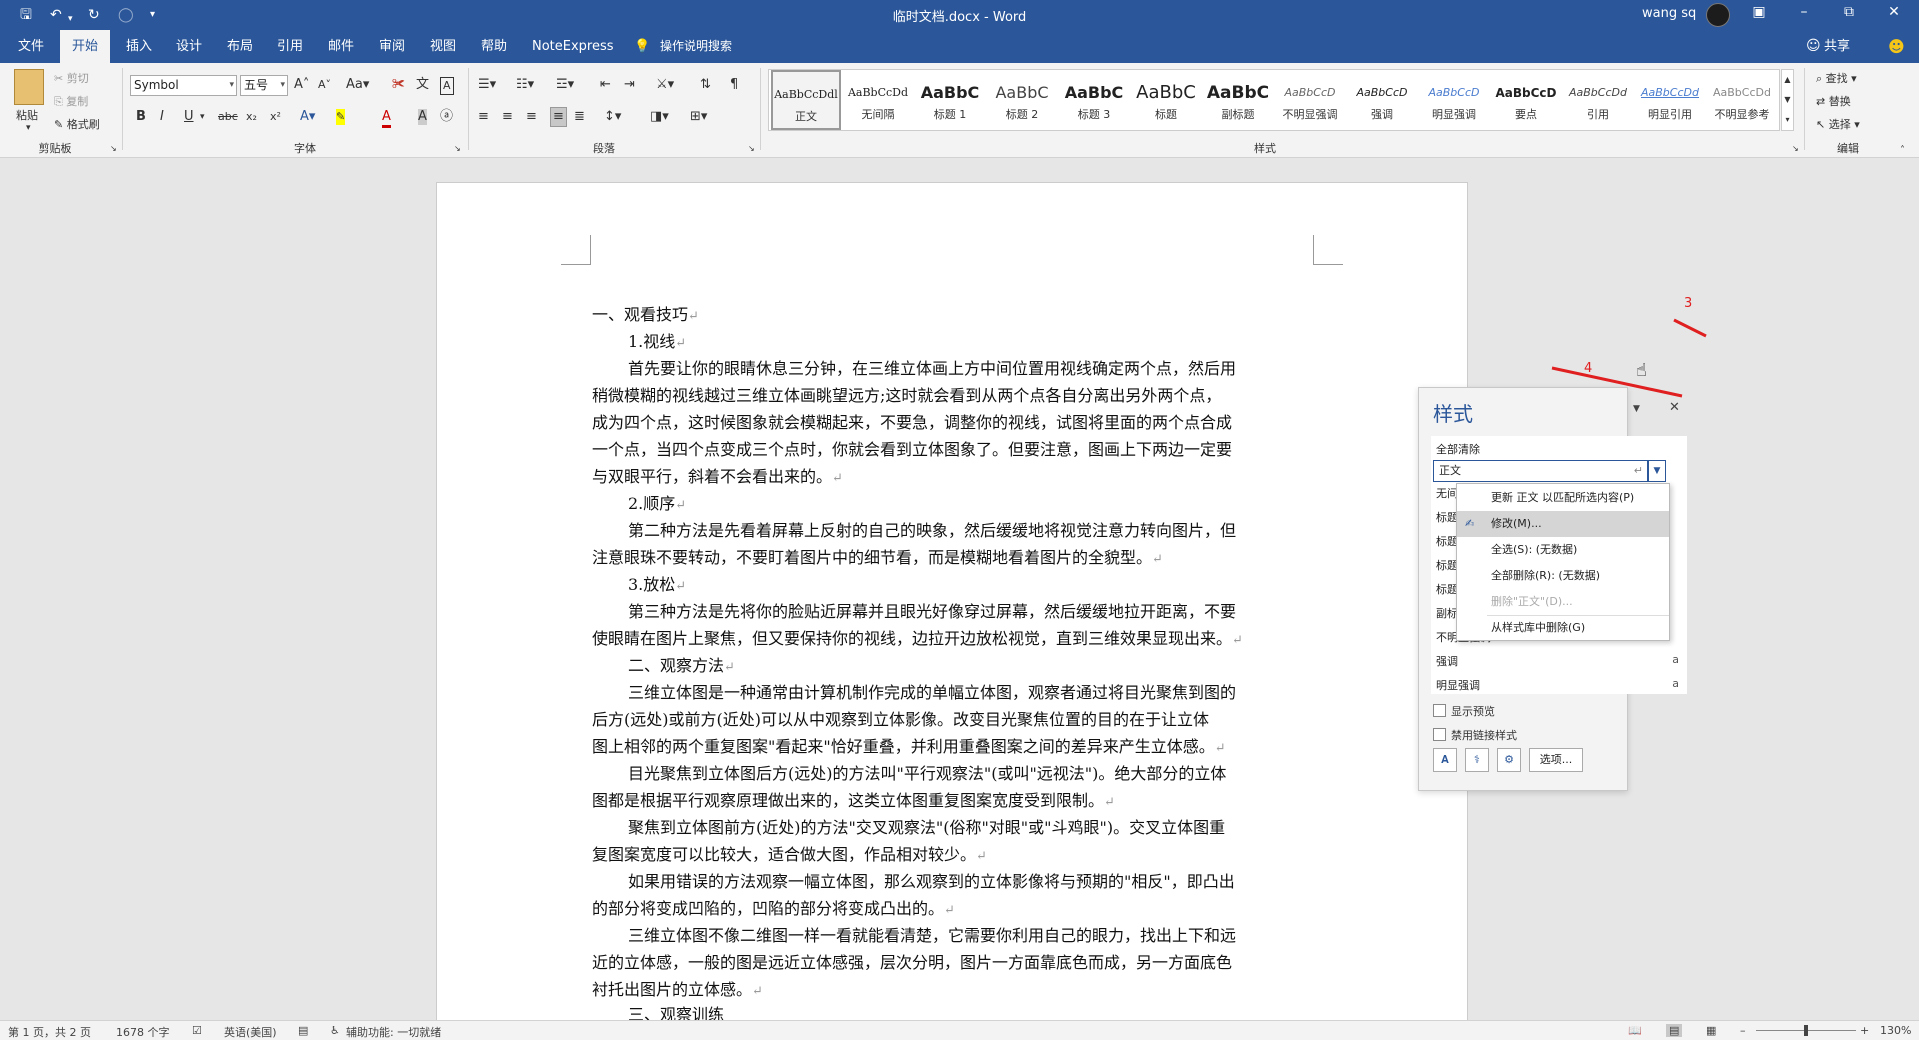  What do you see at coordinates (1635, 1030) in the screenshot?
I see `read-mode-icon: 📖` at bounding box center [1635, 1030].